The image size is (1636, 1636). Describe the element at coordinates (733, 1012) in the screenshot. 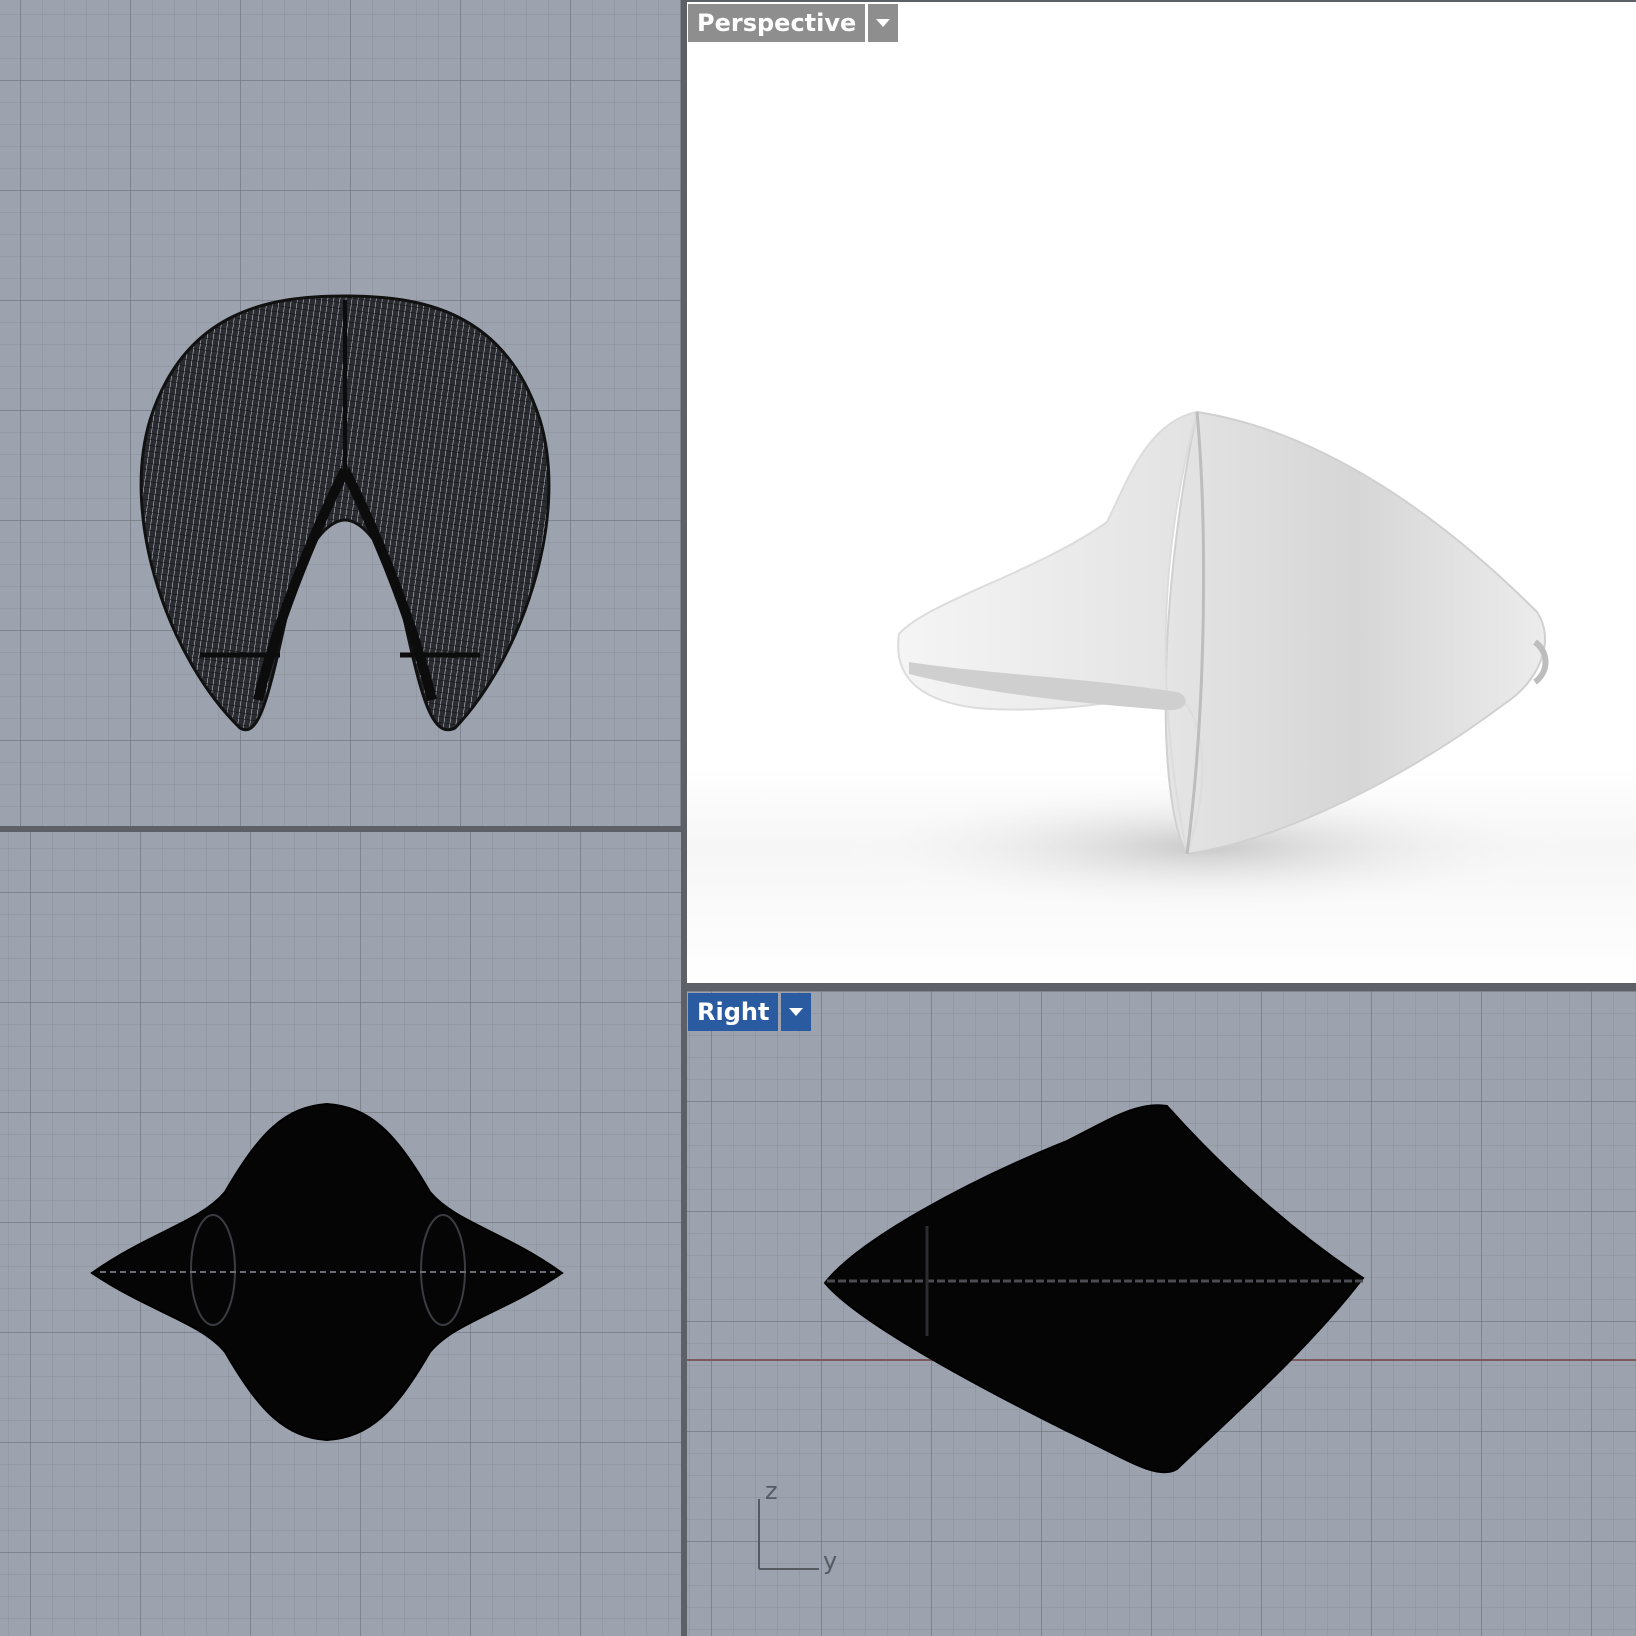

I see `right-tab-label: Right` at that location.